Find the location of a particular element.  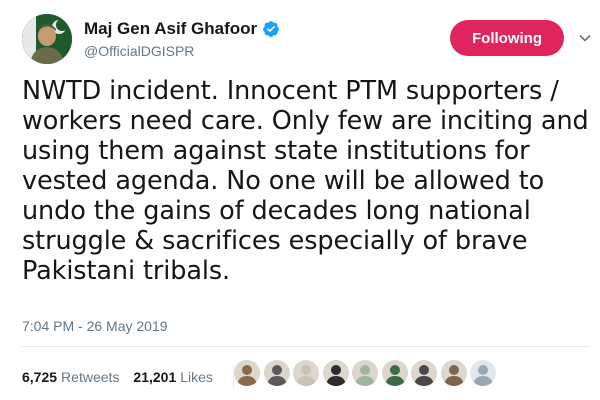

user-identity: Maj Gen Asif Ghafoor @OfficialDGISPR is located at coordinates (182, 39).